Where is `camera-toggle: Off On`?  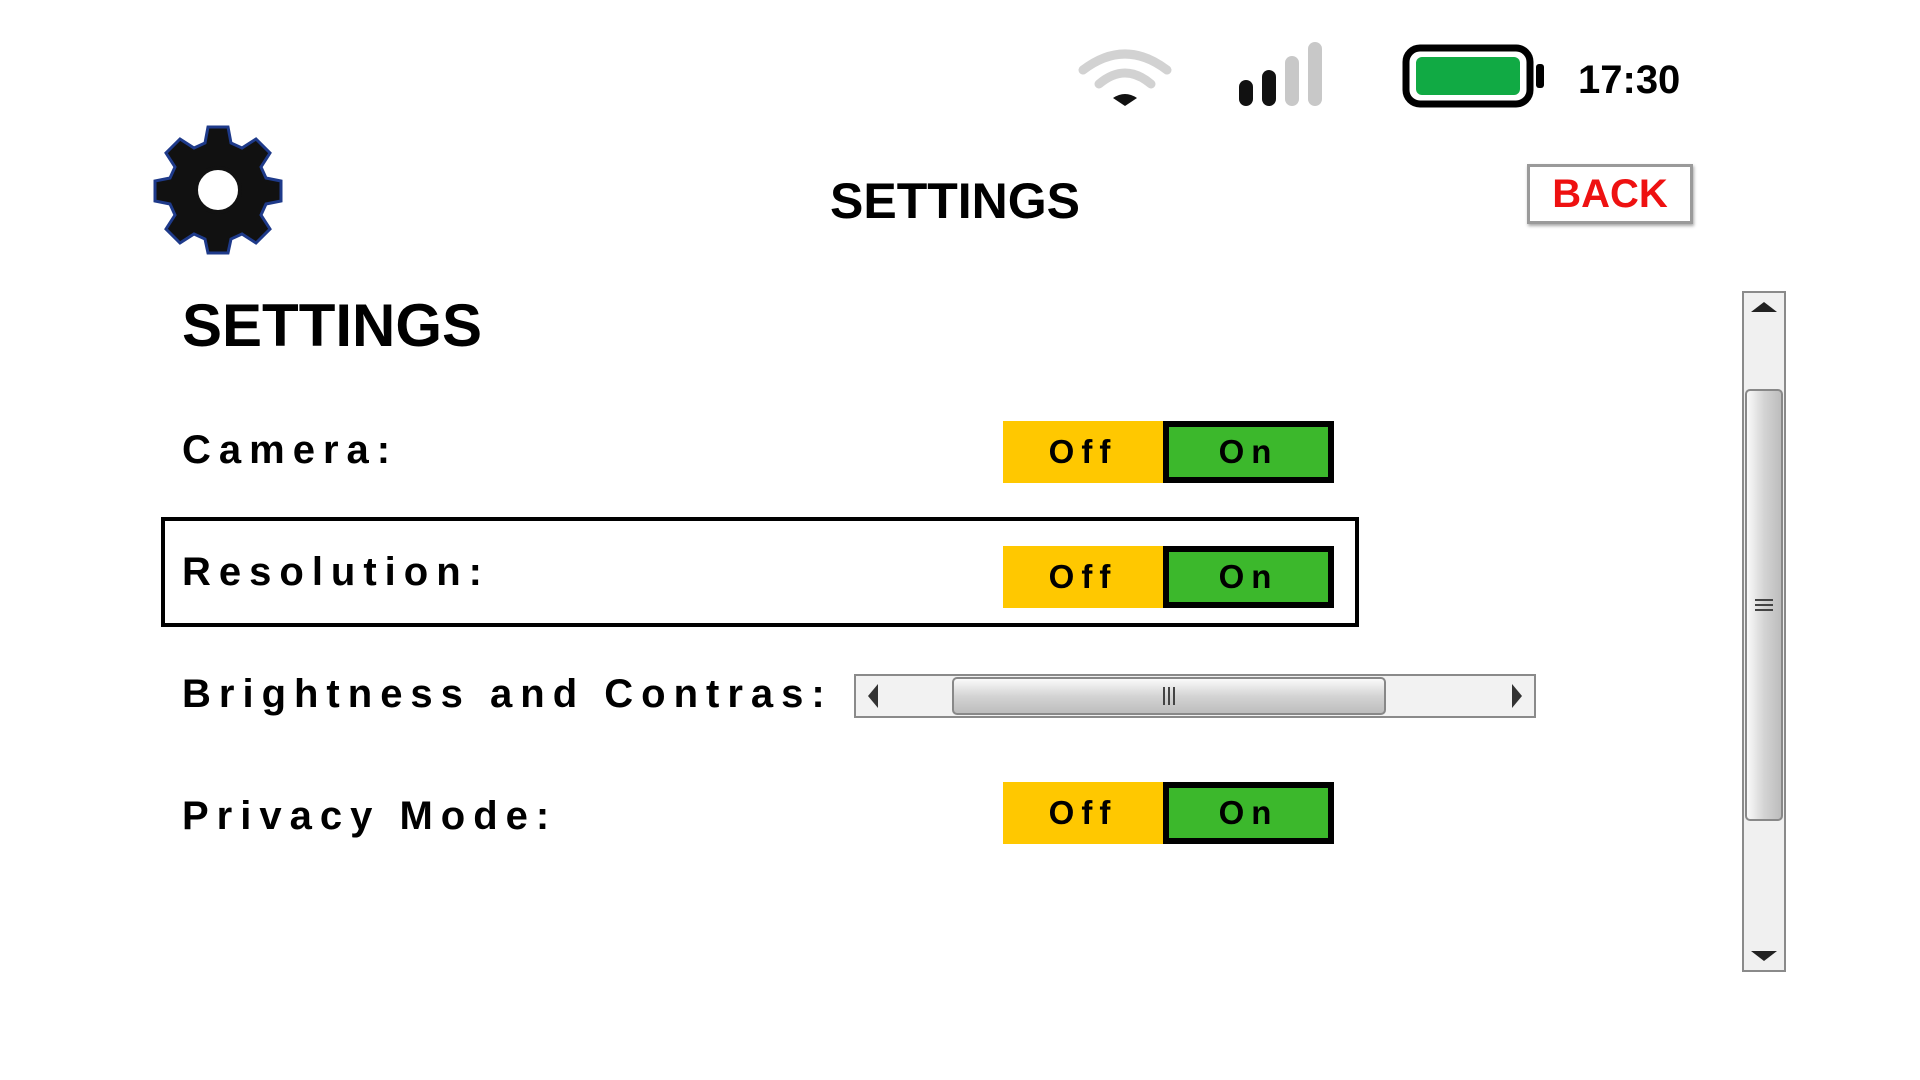
camera-toggle: Off On is located at coordinates (1168, 452).